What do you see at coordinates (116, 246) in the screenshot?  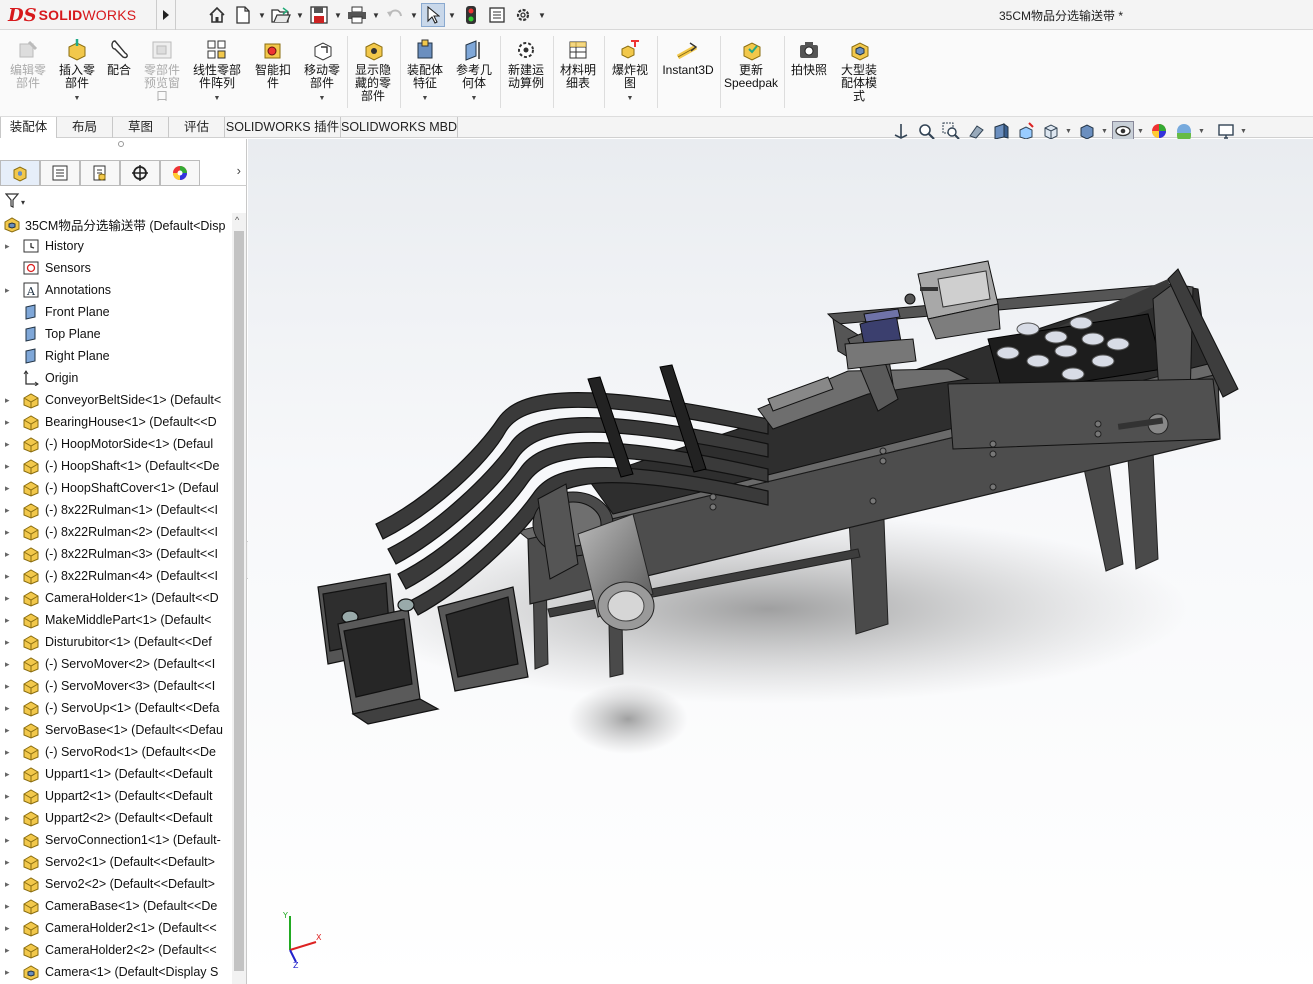 I see `tree-item: ▸ History` at bounding box center [116, 246].